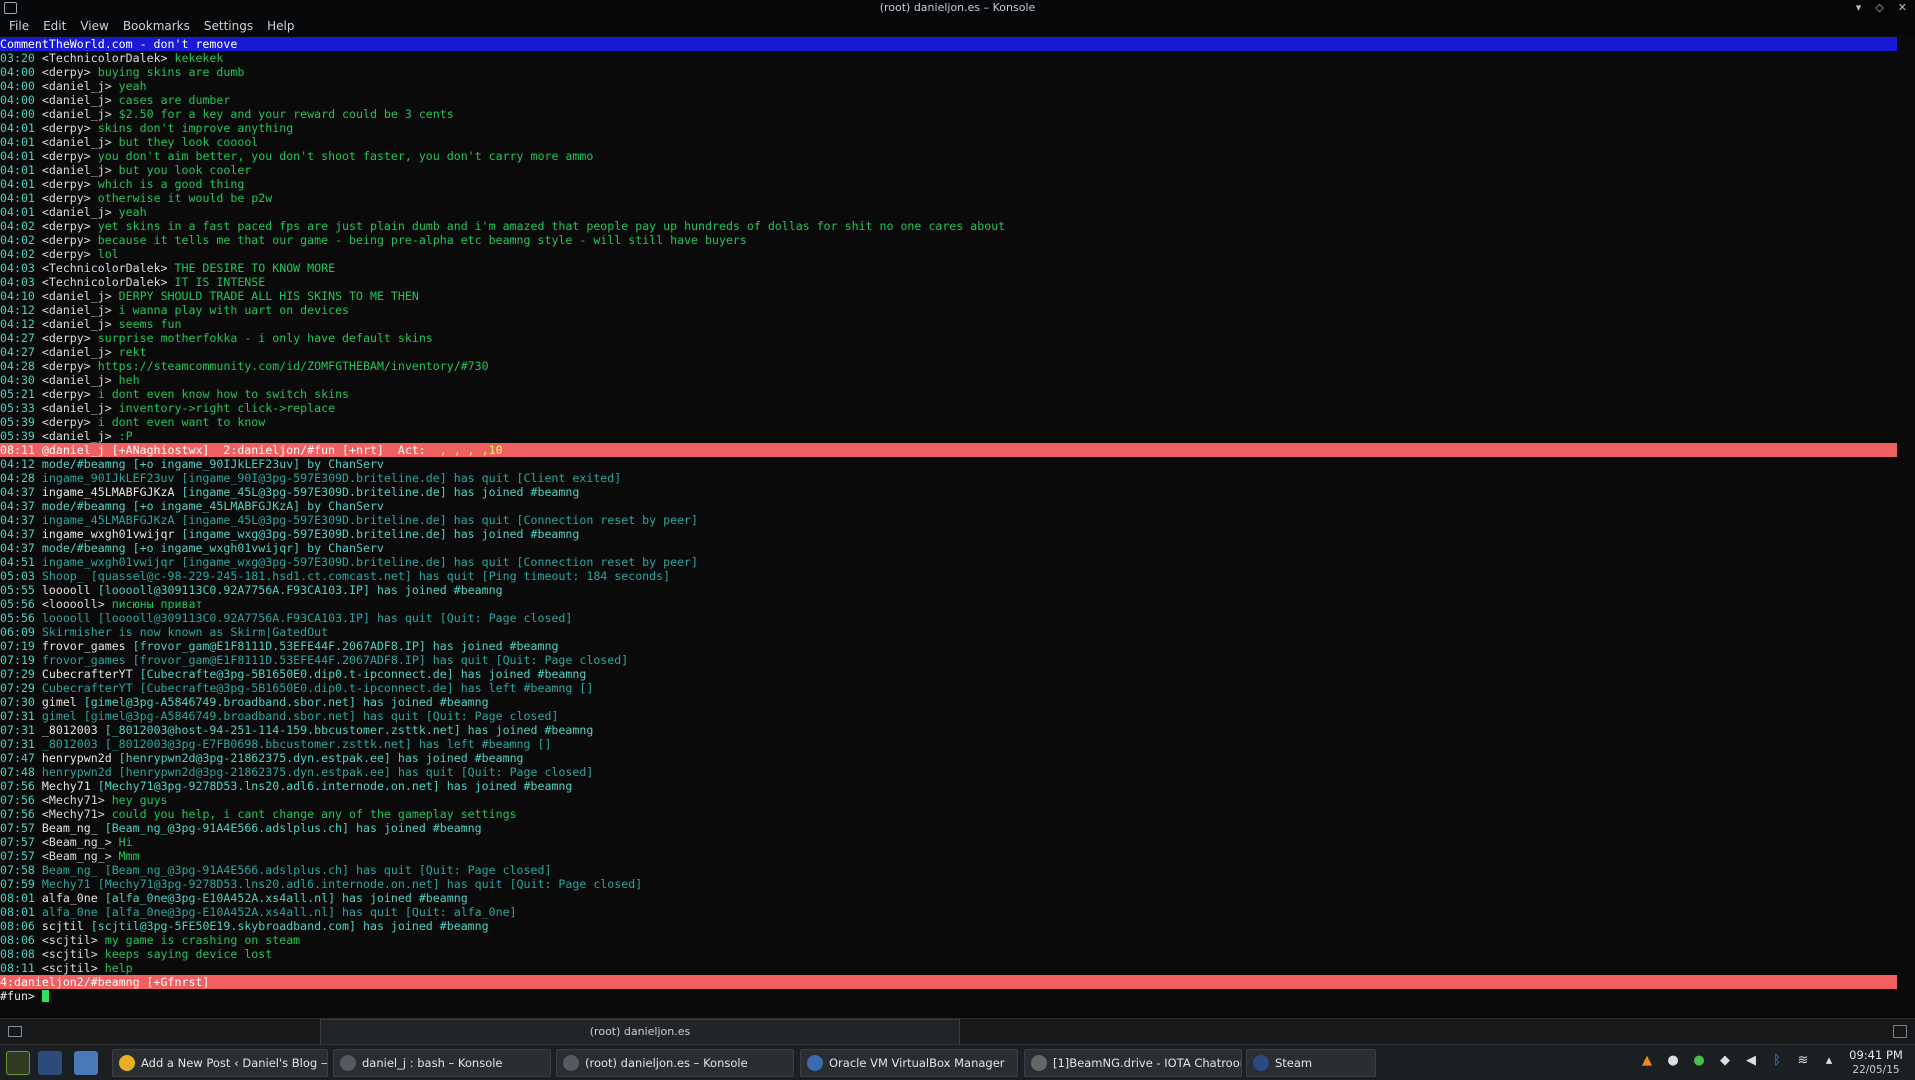 The image size is (1915, 1080). I want to click on menu-file: File, so click(23, 26).